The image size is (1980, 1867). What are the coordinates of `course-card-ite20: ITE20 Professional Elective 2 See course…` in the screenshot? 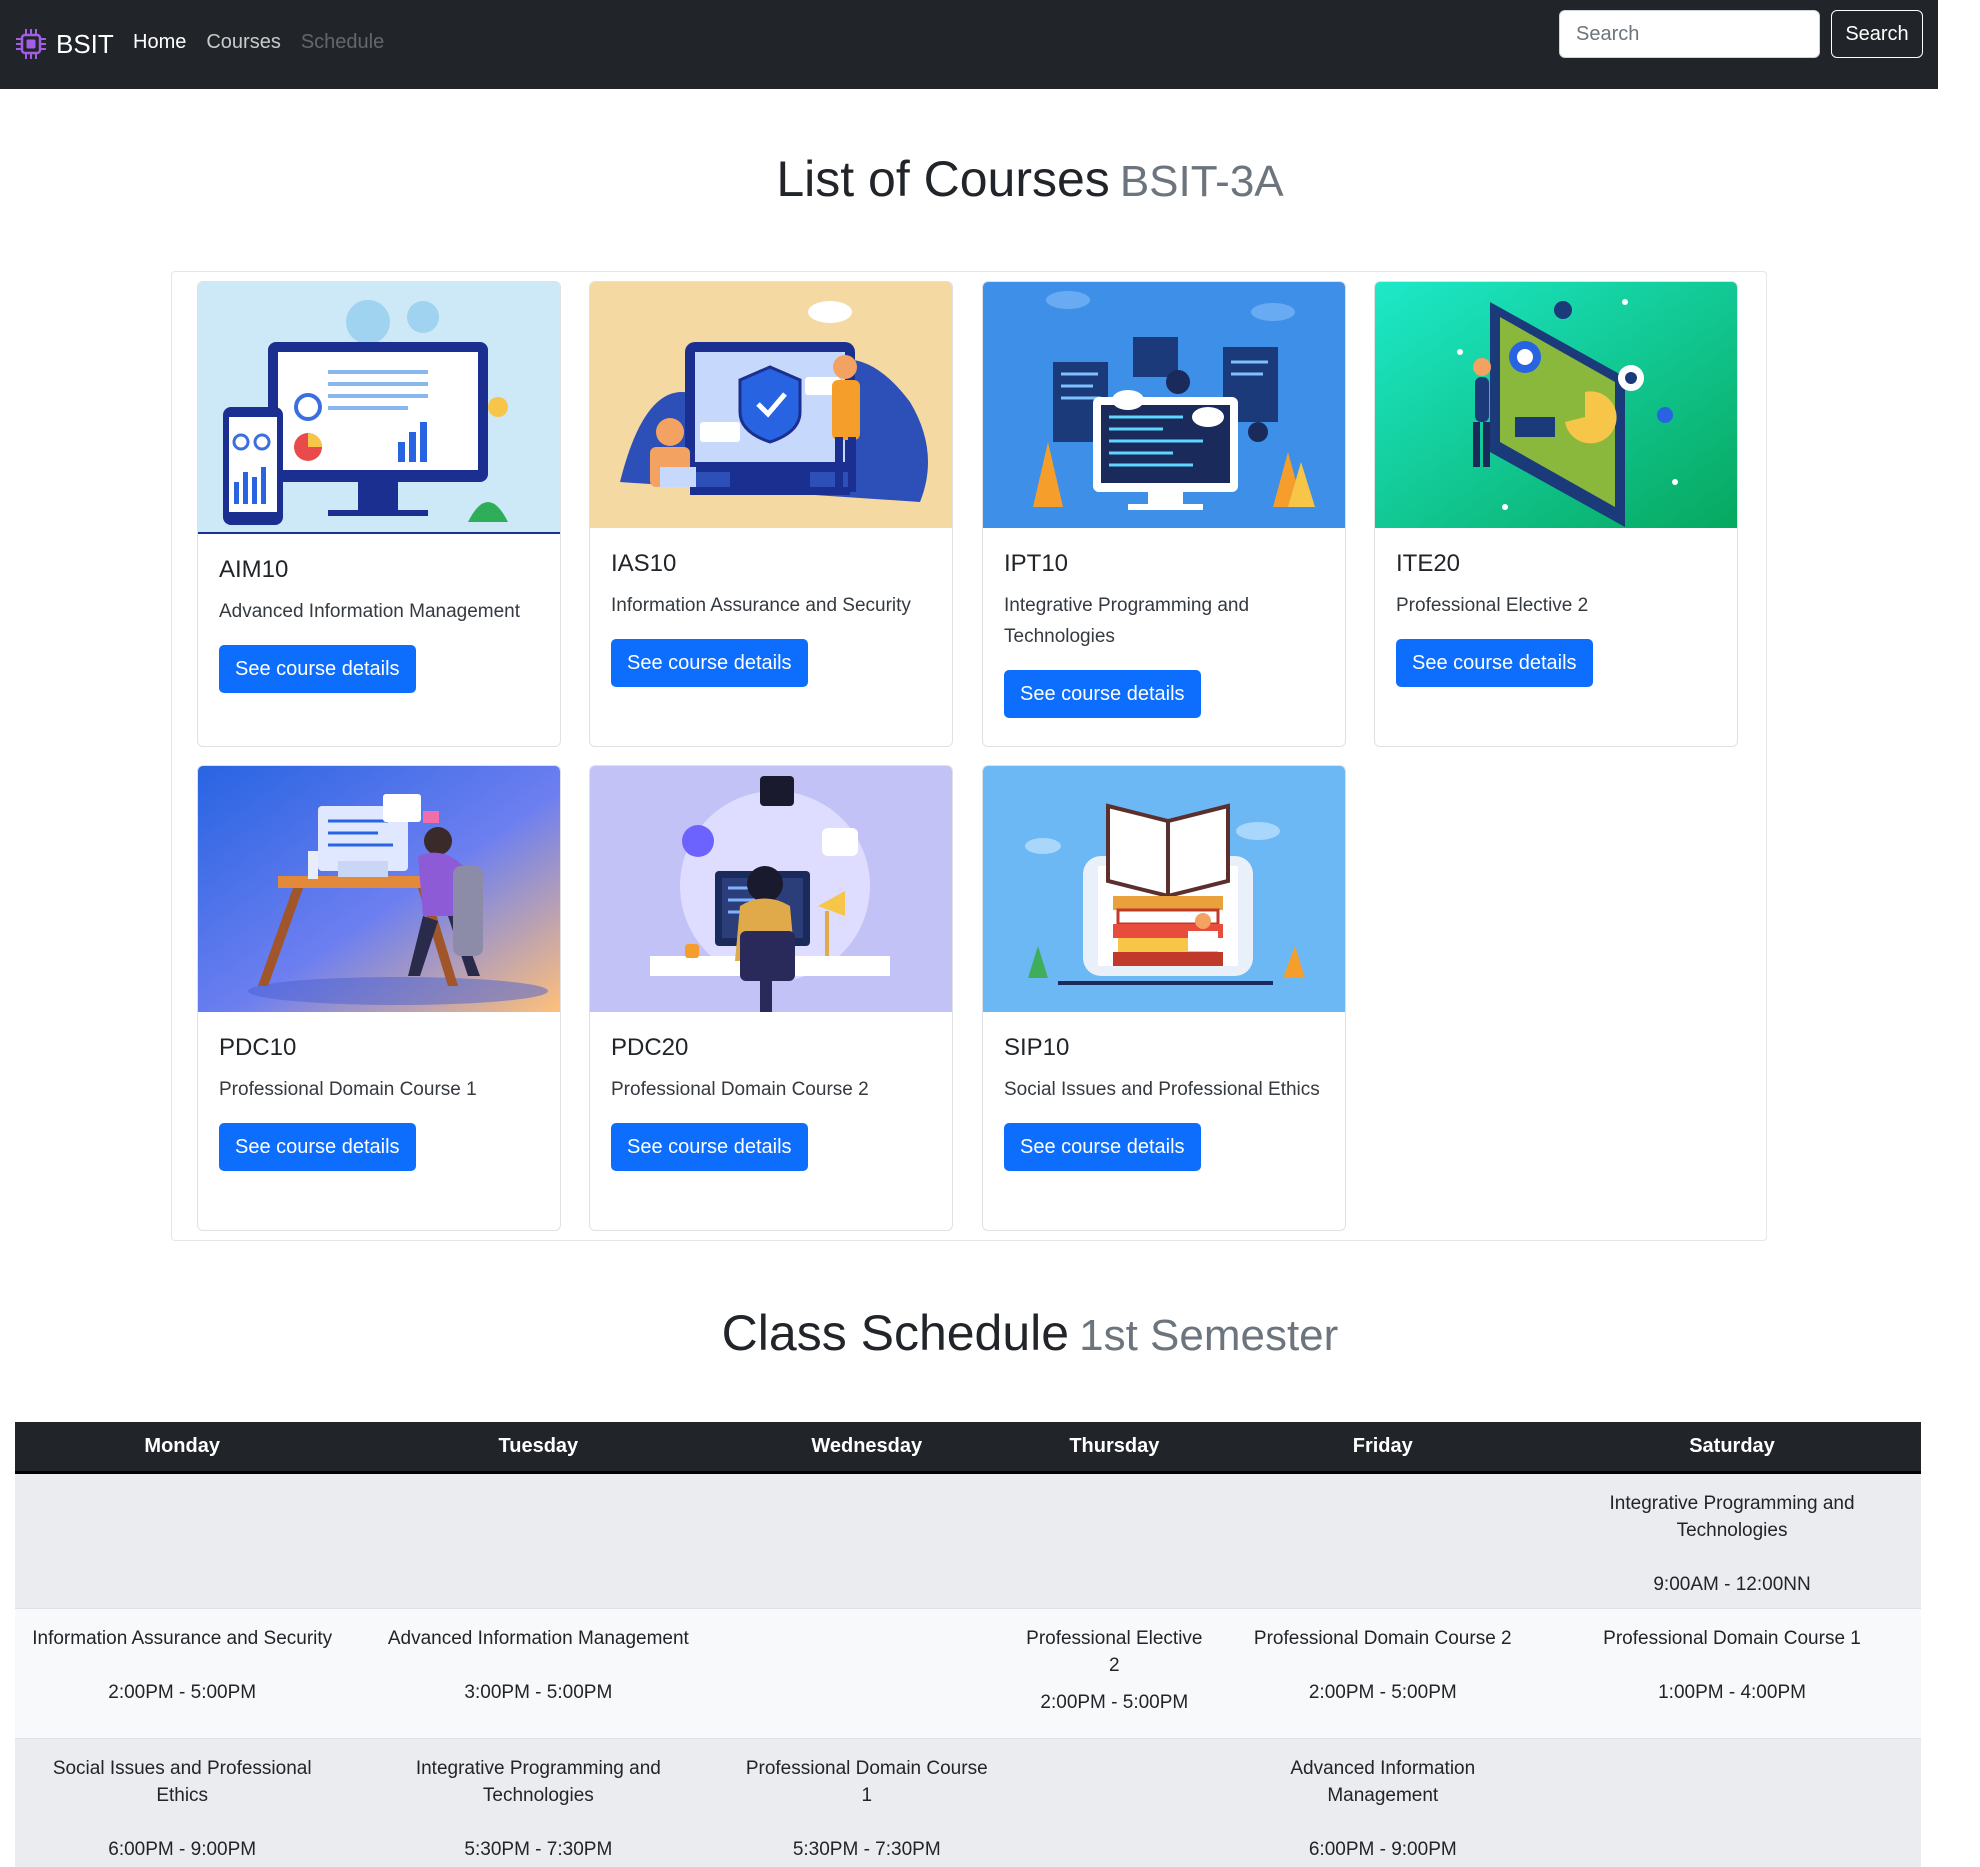 It's located at (1556, 514).